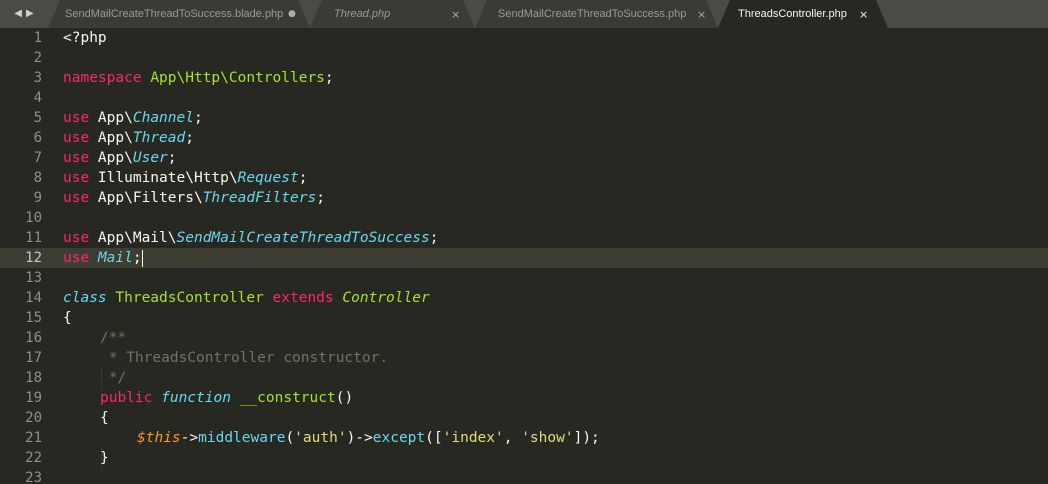  What do you see at coordinates (37, 38) in the screenshot?
I see `line-number: 1` at bounding box center [37, 38].